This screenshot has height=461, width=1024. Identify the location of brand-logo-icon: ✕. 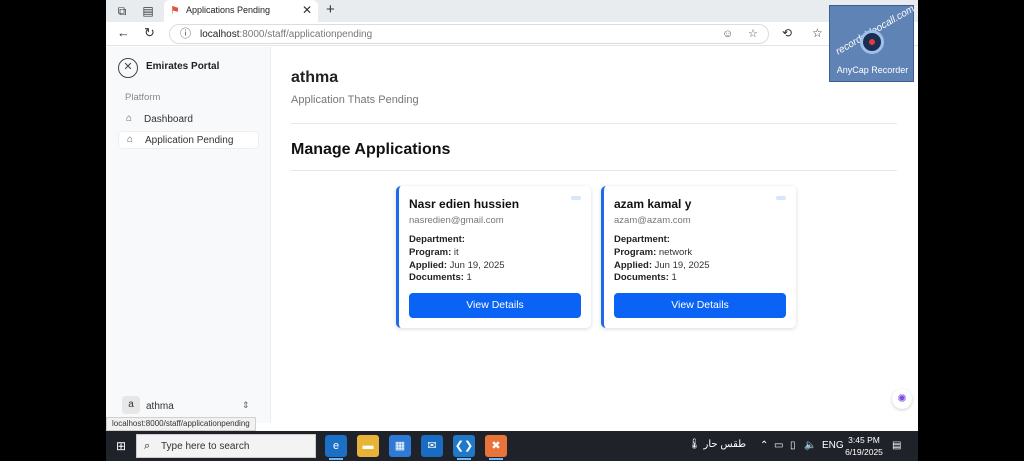
(128, 68).